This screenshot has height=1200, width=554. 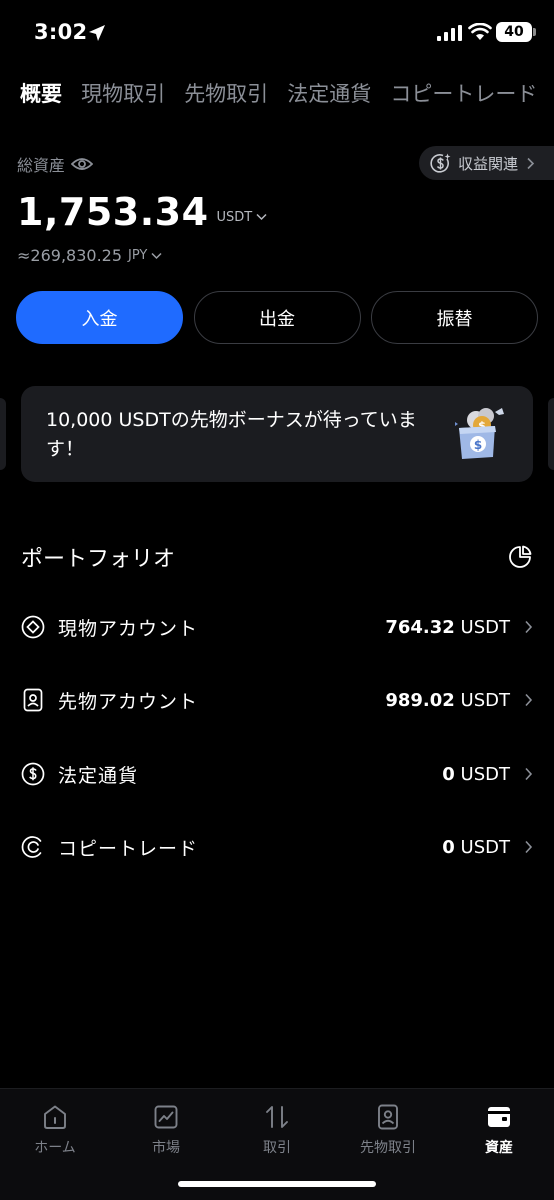 What do you see at coordinates (231, 434) in the screenshot?
I see `promo-banner-text: 10,000 USDTの先物ボーナスが待っています！` at bounding box center [231, 434].